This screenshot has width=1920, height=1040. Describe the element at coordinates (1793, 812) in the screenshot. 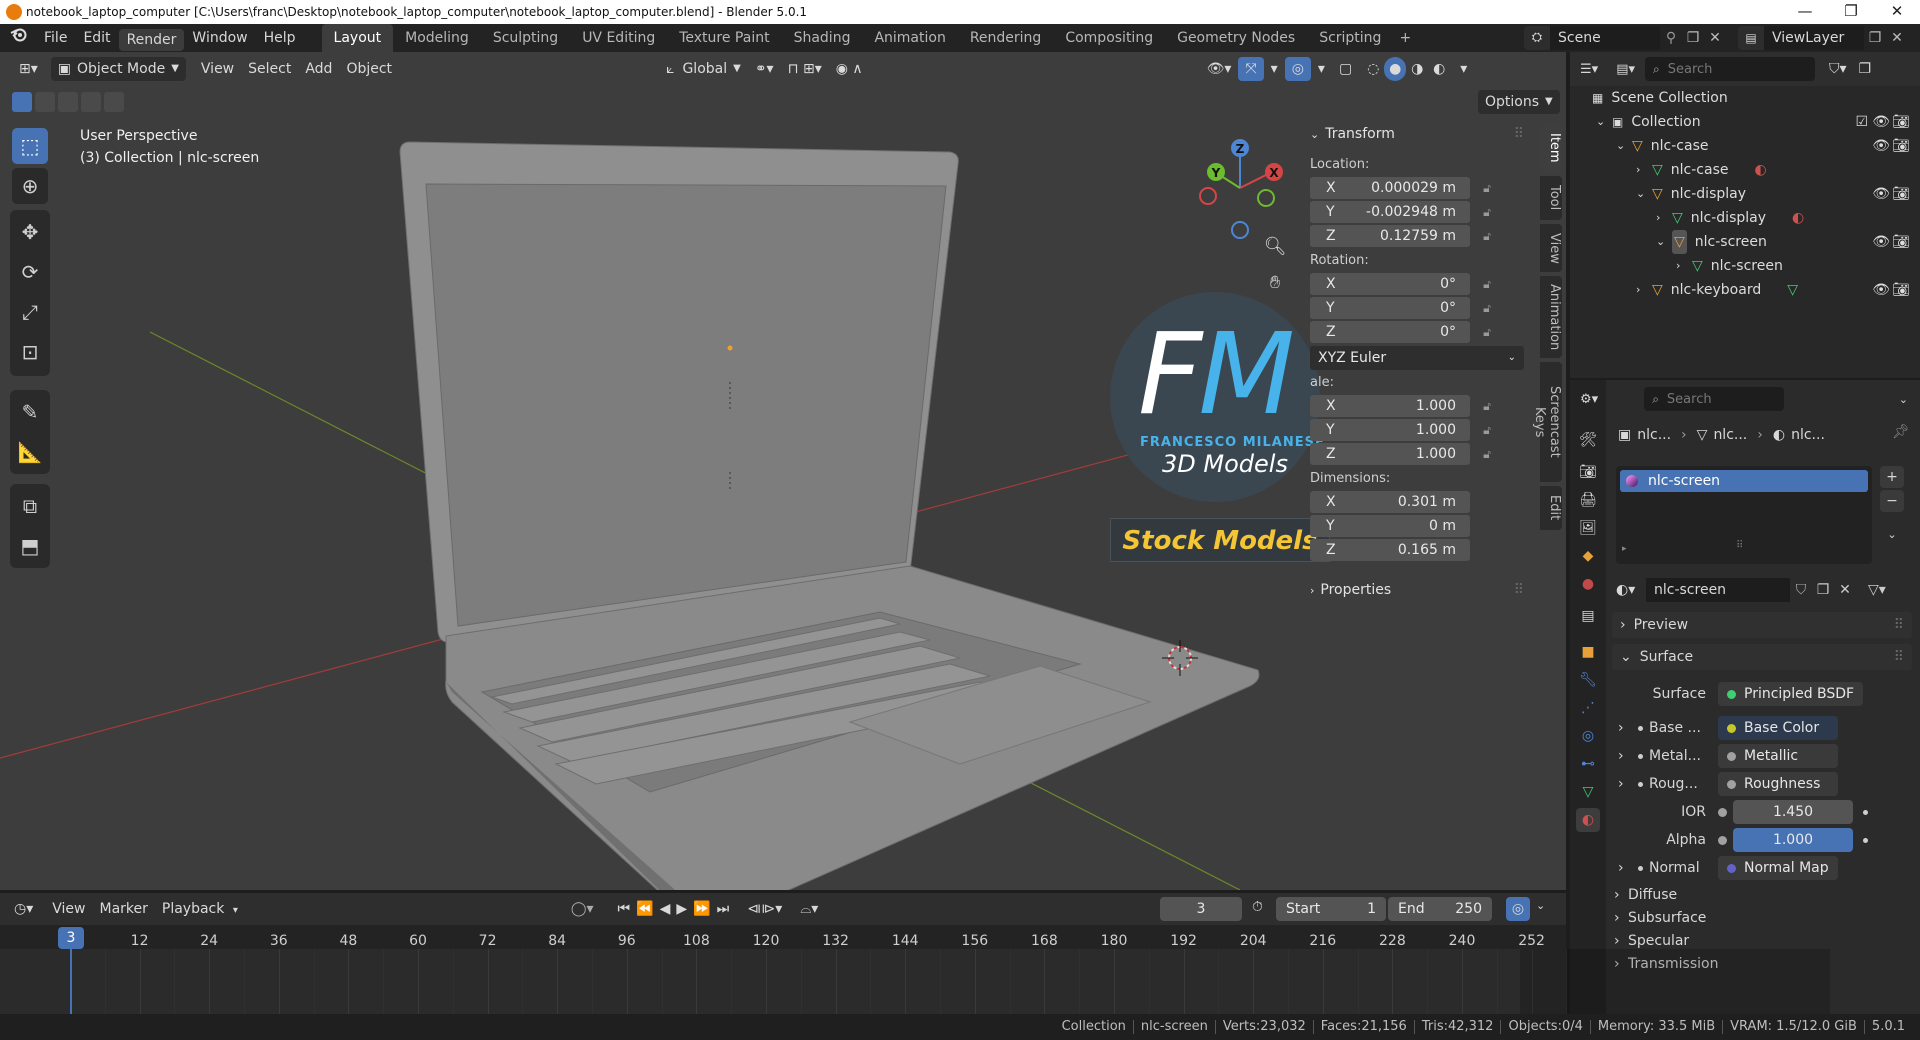

I see `ior-field: 1.450` at that location.